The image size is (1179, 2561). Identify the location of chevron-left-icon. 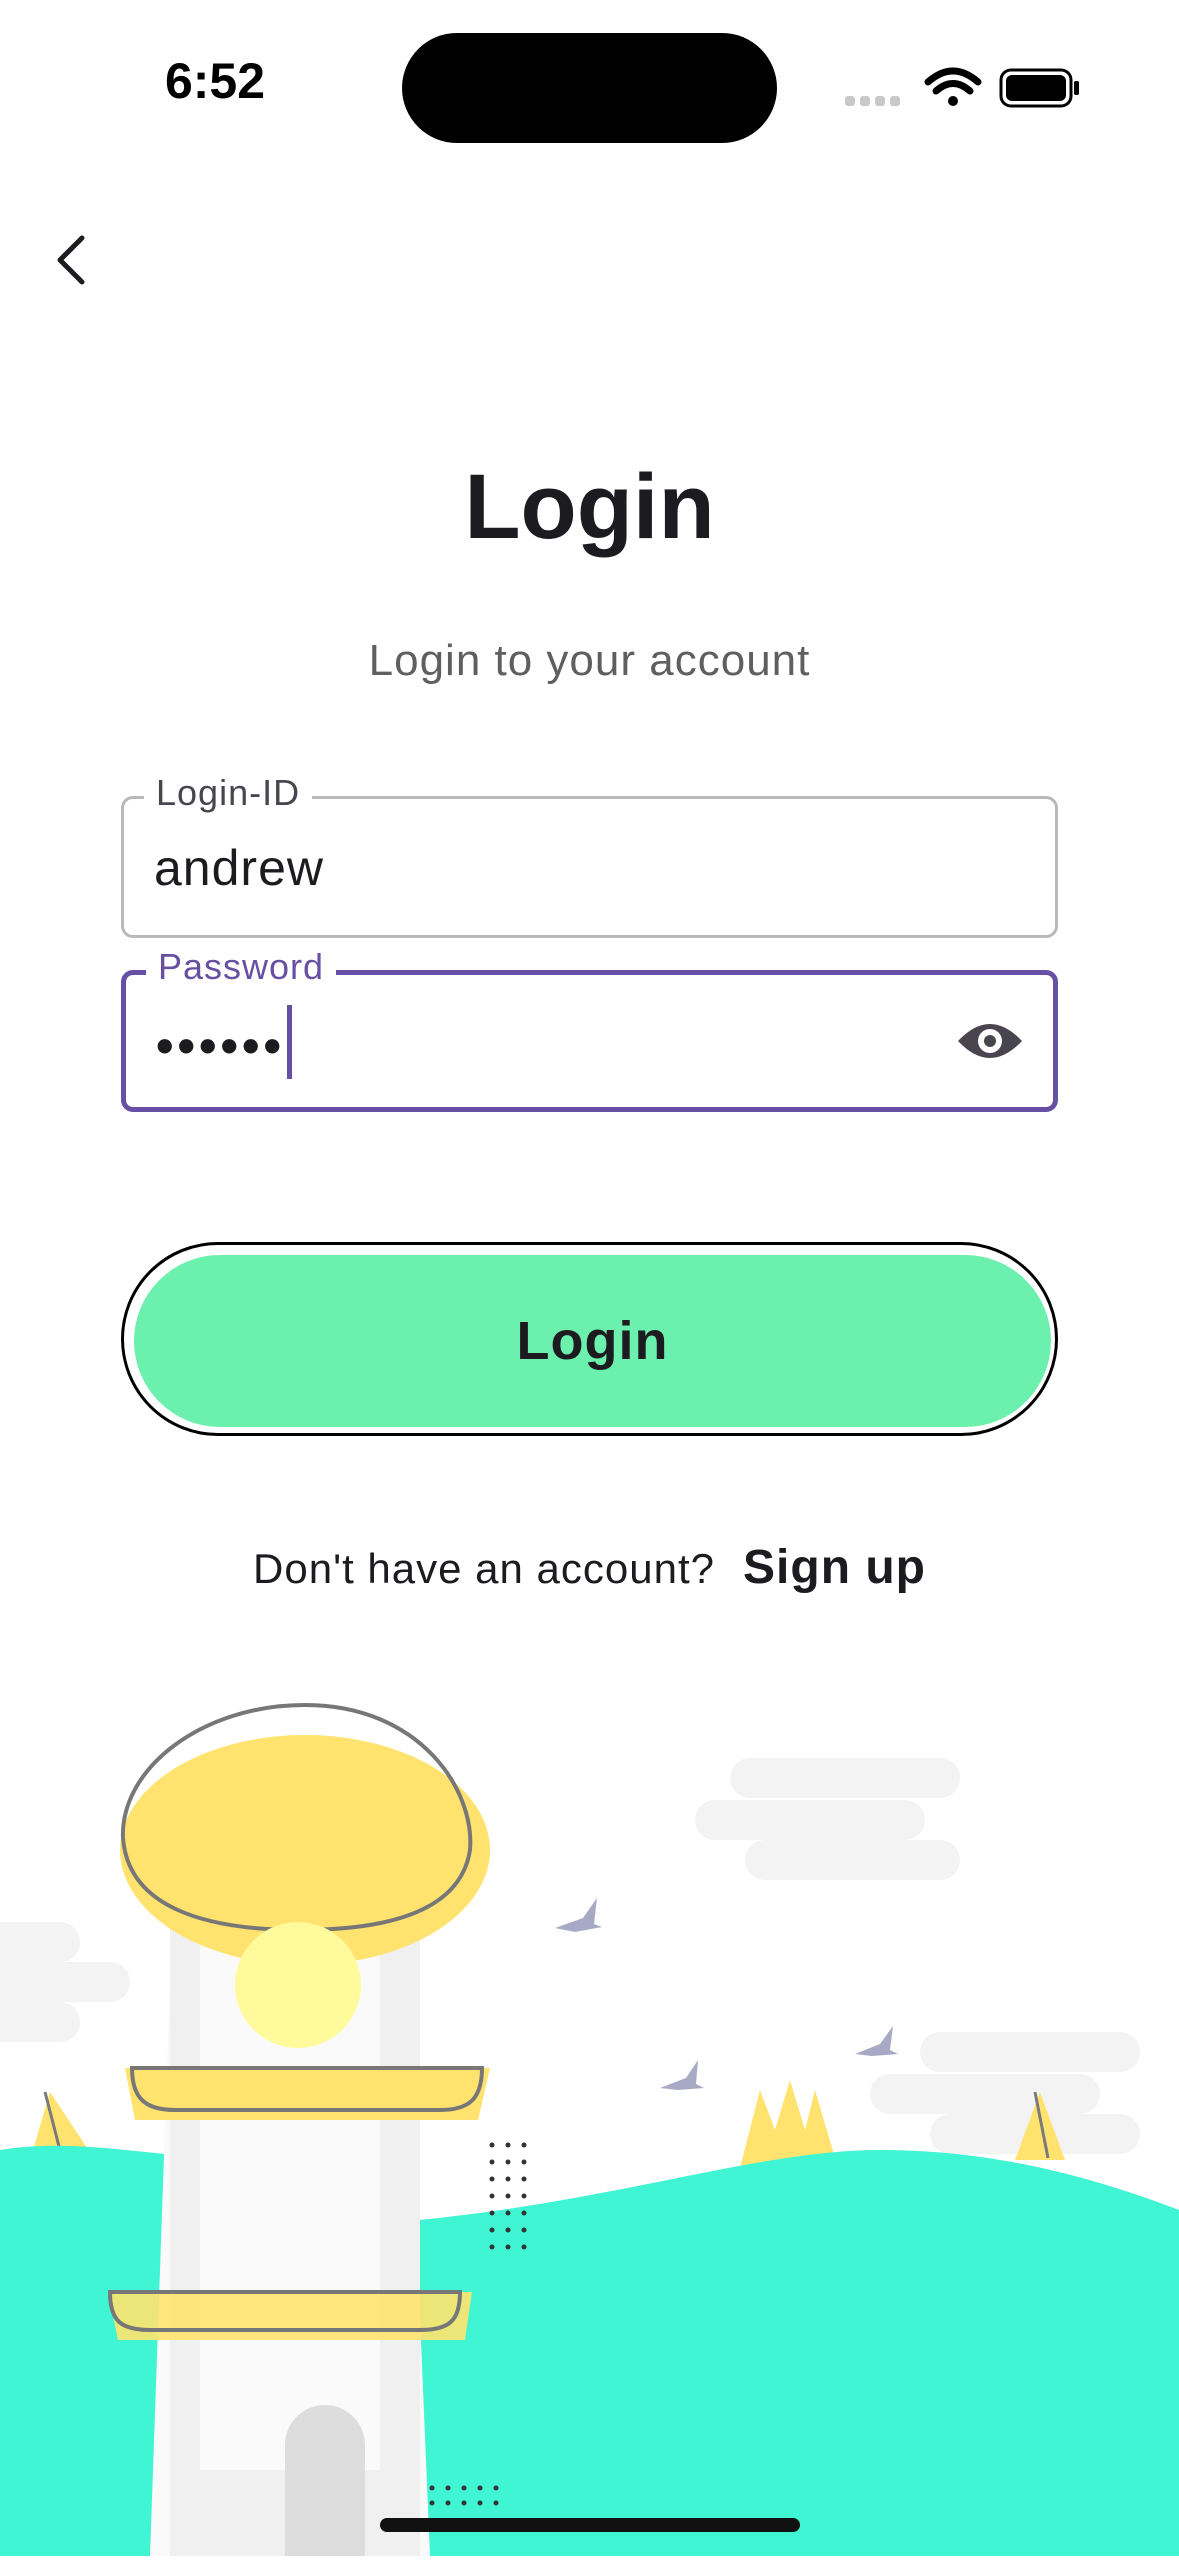
(71, 260).